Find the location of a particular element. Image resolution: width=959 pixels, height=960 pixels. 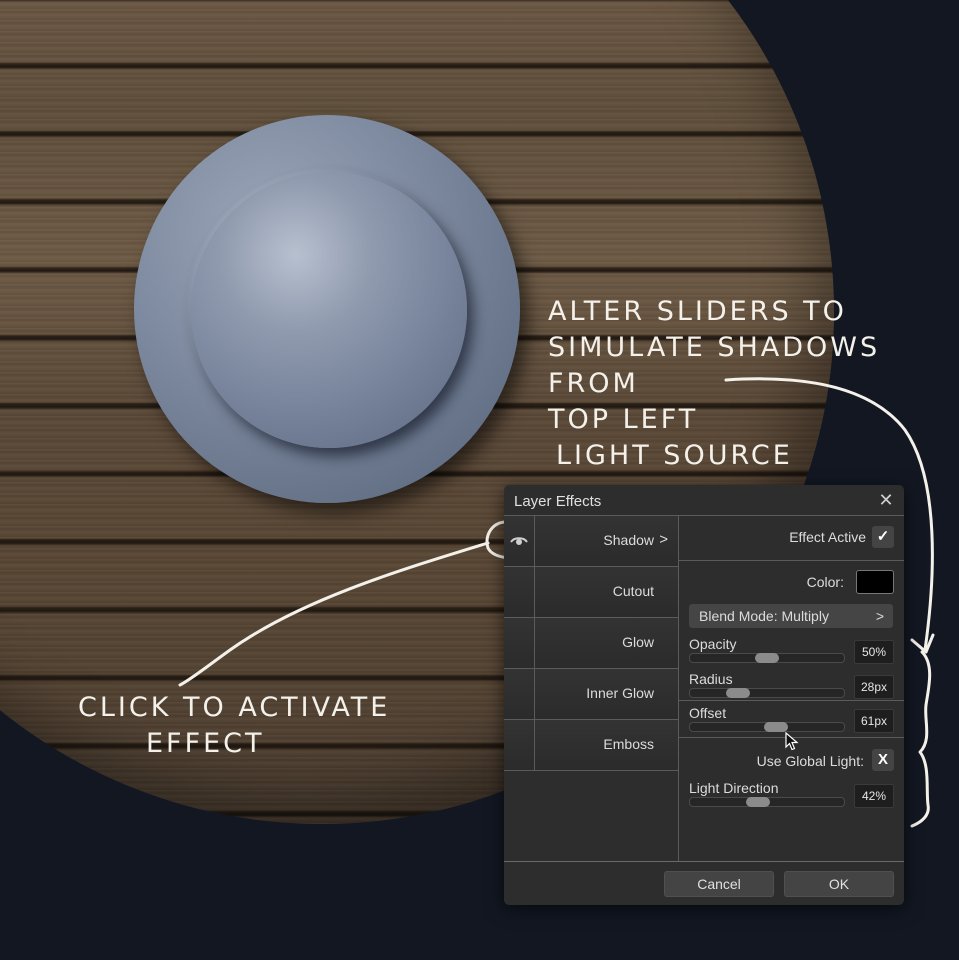

global-light-section: Use Global Light: X Light Direction 42% is located at coordinates (791, 799).